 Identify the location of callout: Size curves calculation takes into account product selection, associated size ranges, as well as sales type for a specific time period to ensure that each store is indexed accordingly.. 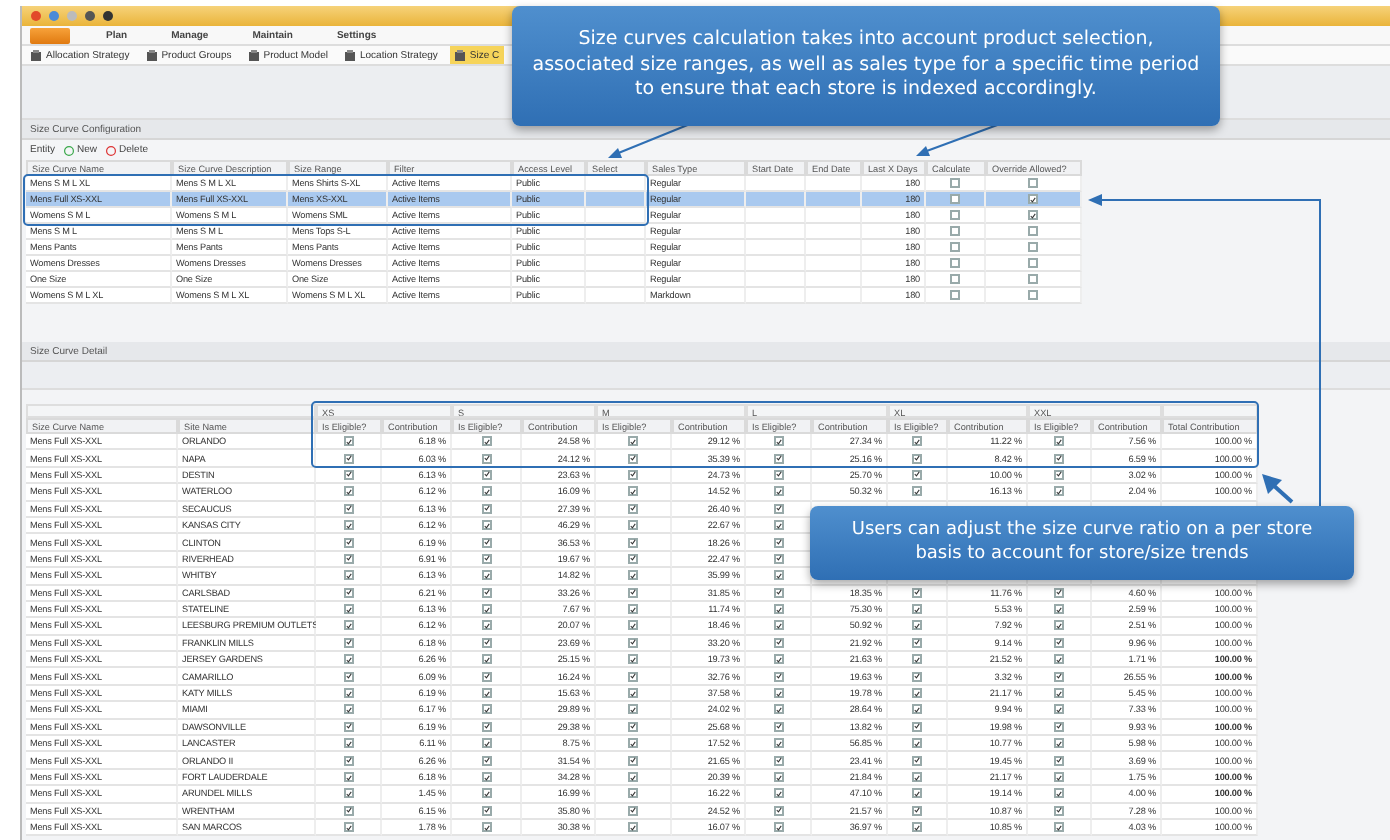
(866, 66).